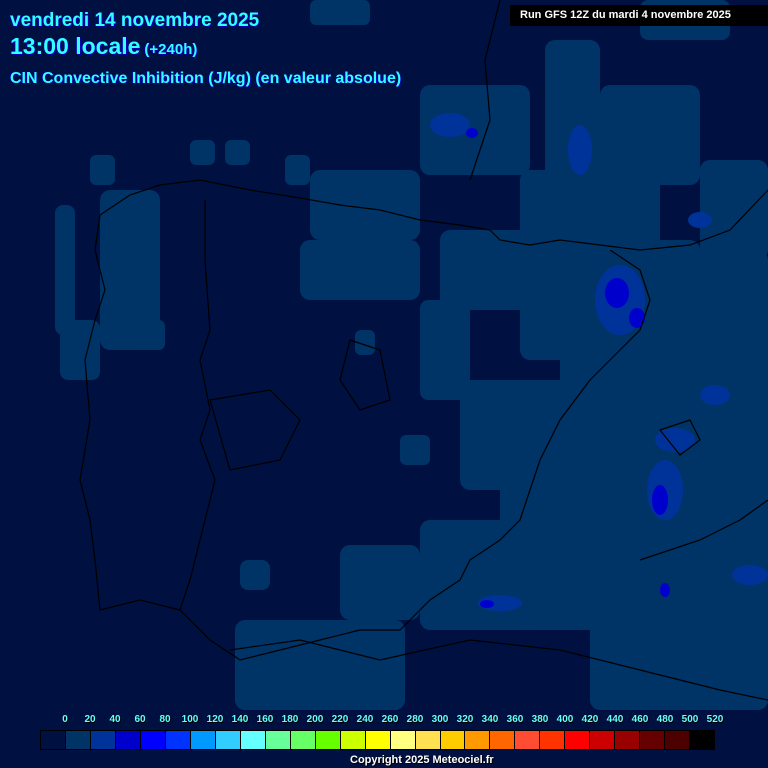  I want to click on legend-label: 480, so click(665, 719).